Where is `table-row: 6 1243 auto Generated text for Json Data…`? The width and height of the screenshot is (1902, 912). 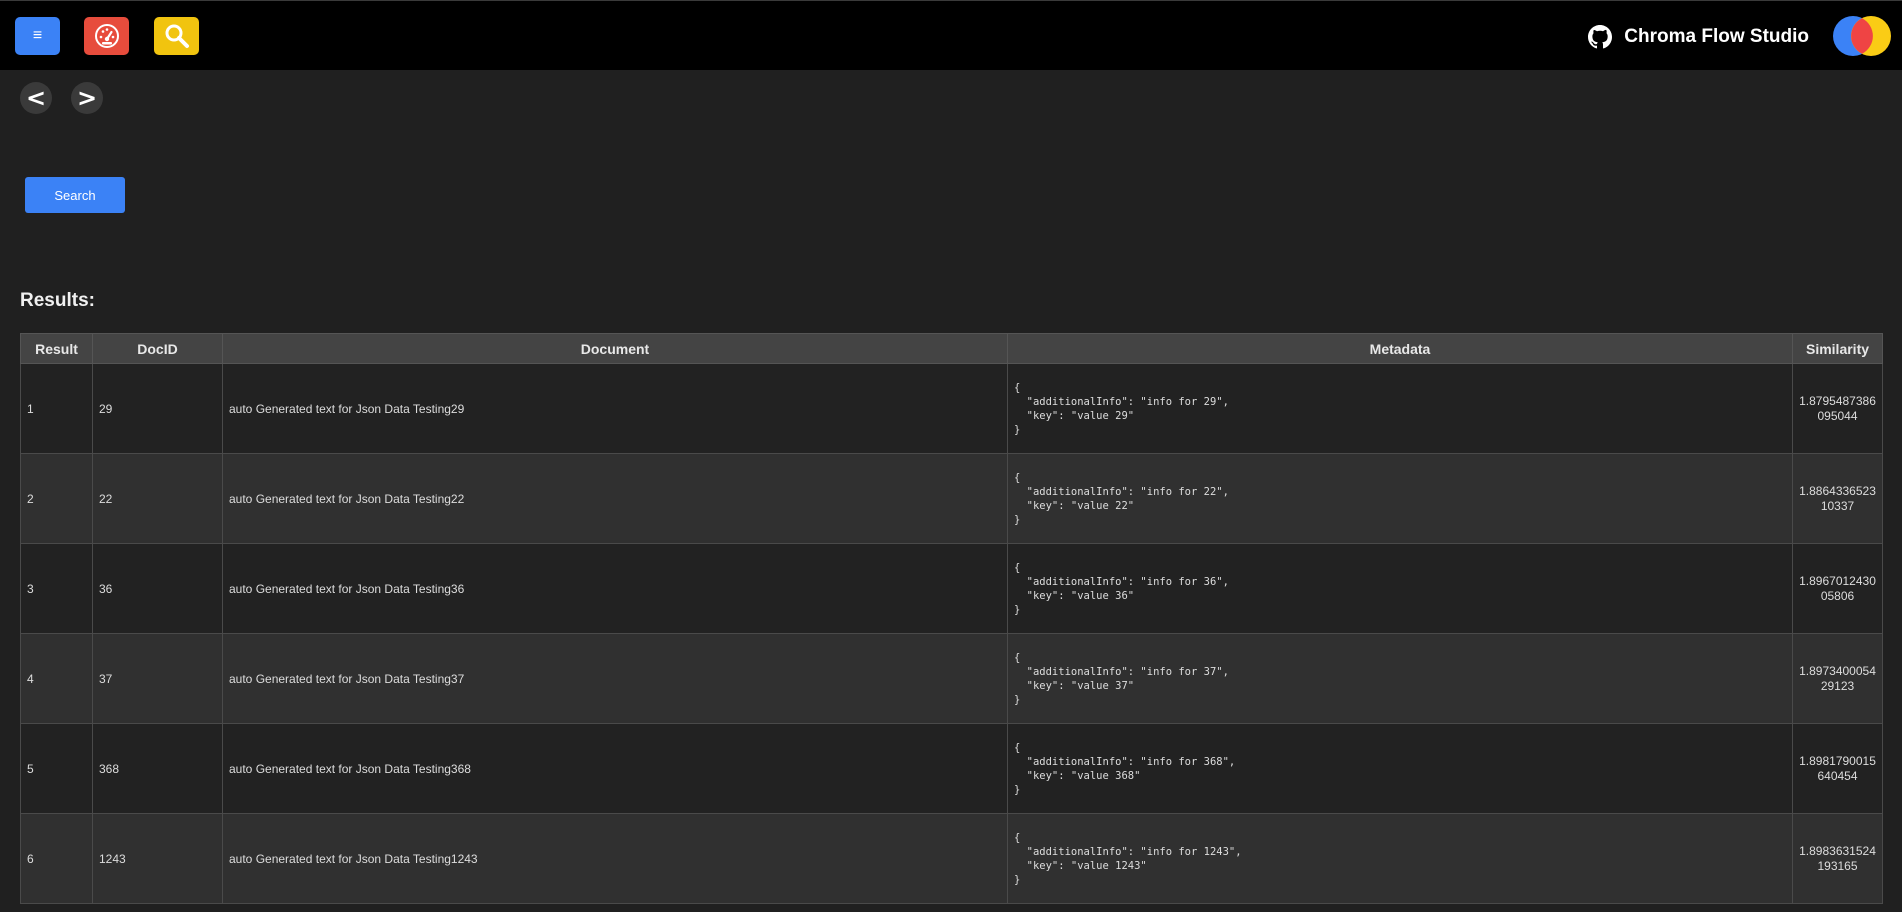
table-row: 6 1243 auto Generated text for Json Data… is located at coordinates (951, 858).